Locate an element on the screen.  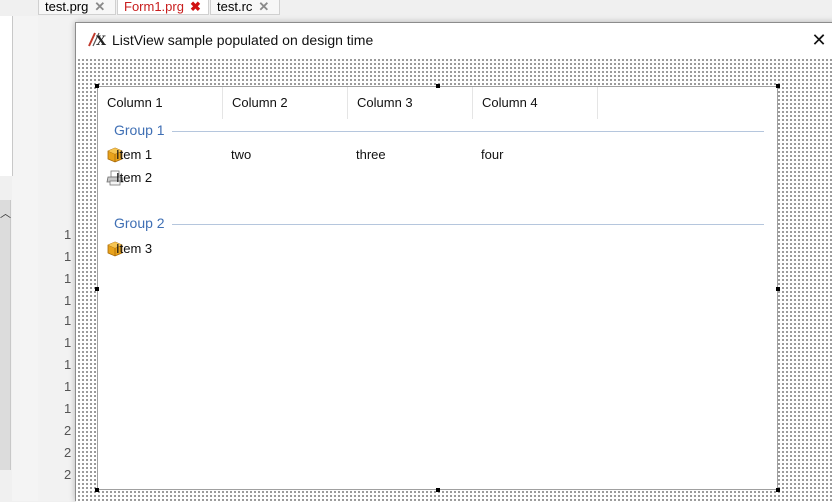
listview-header: Column 1 Column 2 Column 3 Column 4 is located at coordinates (437, 103).